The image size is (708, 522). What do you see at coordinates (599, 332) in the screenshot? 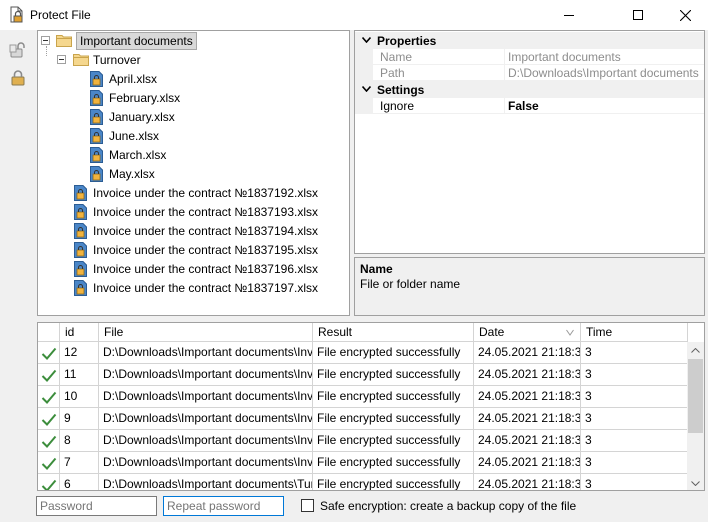
I see `column-header-label: Time` at bounding box center [599, 332].